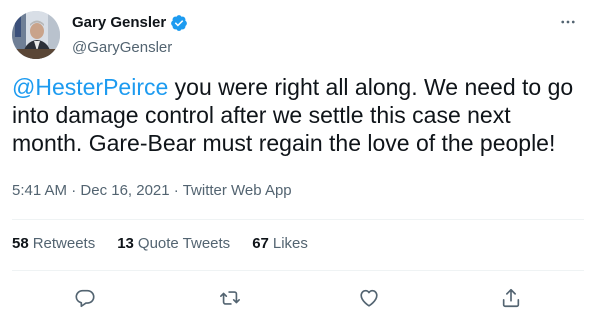 The height and width of the screenshot is (334, 596). I want to click on engagement-stats: 58 Retweets 13 Quote Tweets 67 Likes, so click(160, 244).